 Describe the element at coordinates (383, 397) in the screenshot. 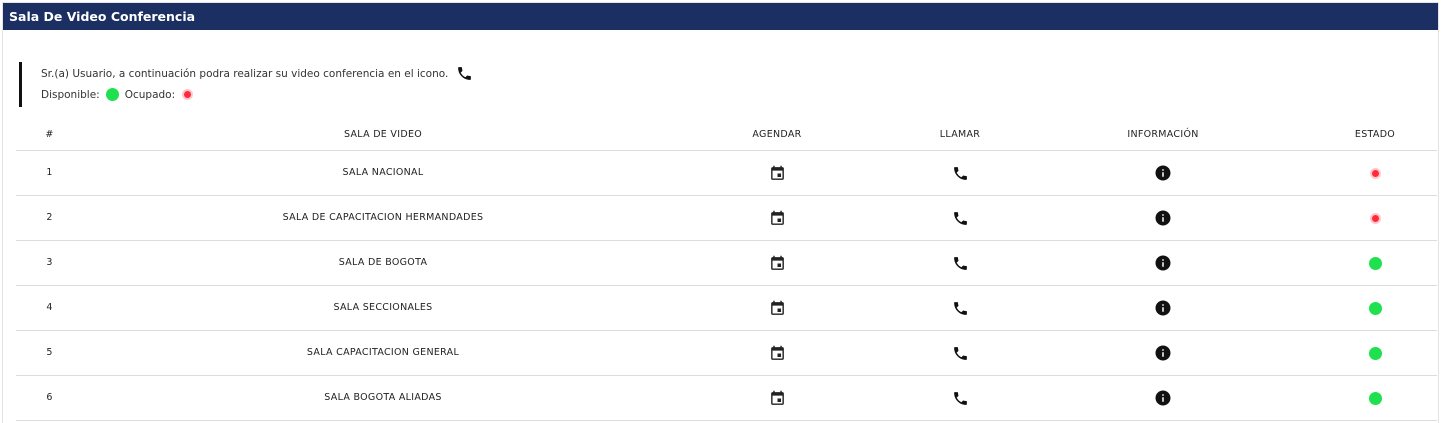

I see `room-name: SALA BOGOTA ALIADAS` at that location.